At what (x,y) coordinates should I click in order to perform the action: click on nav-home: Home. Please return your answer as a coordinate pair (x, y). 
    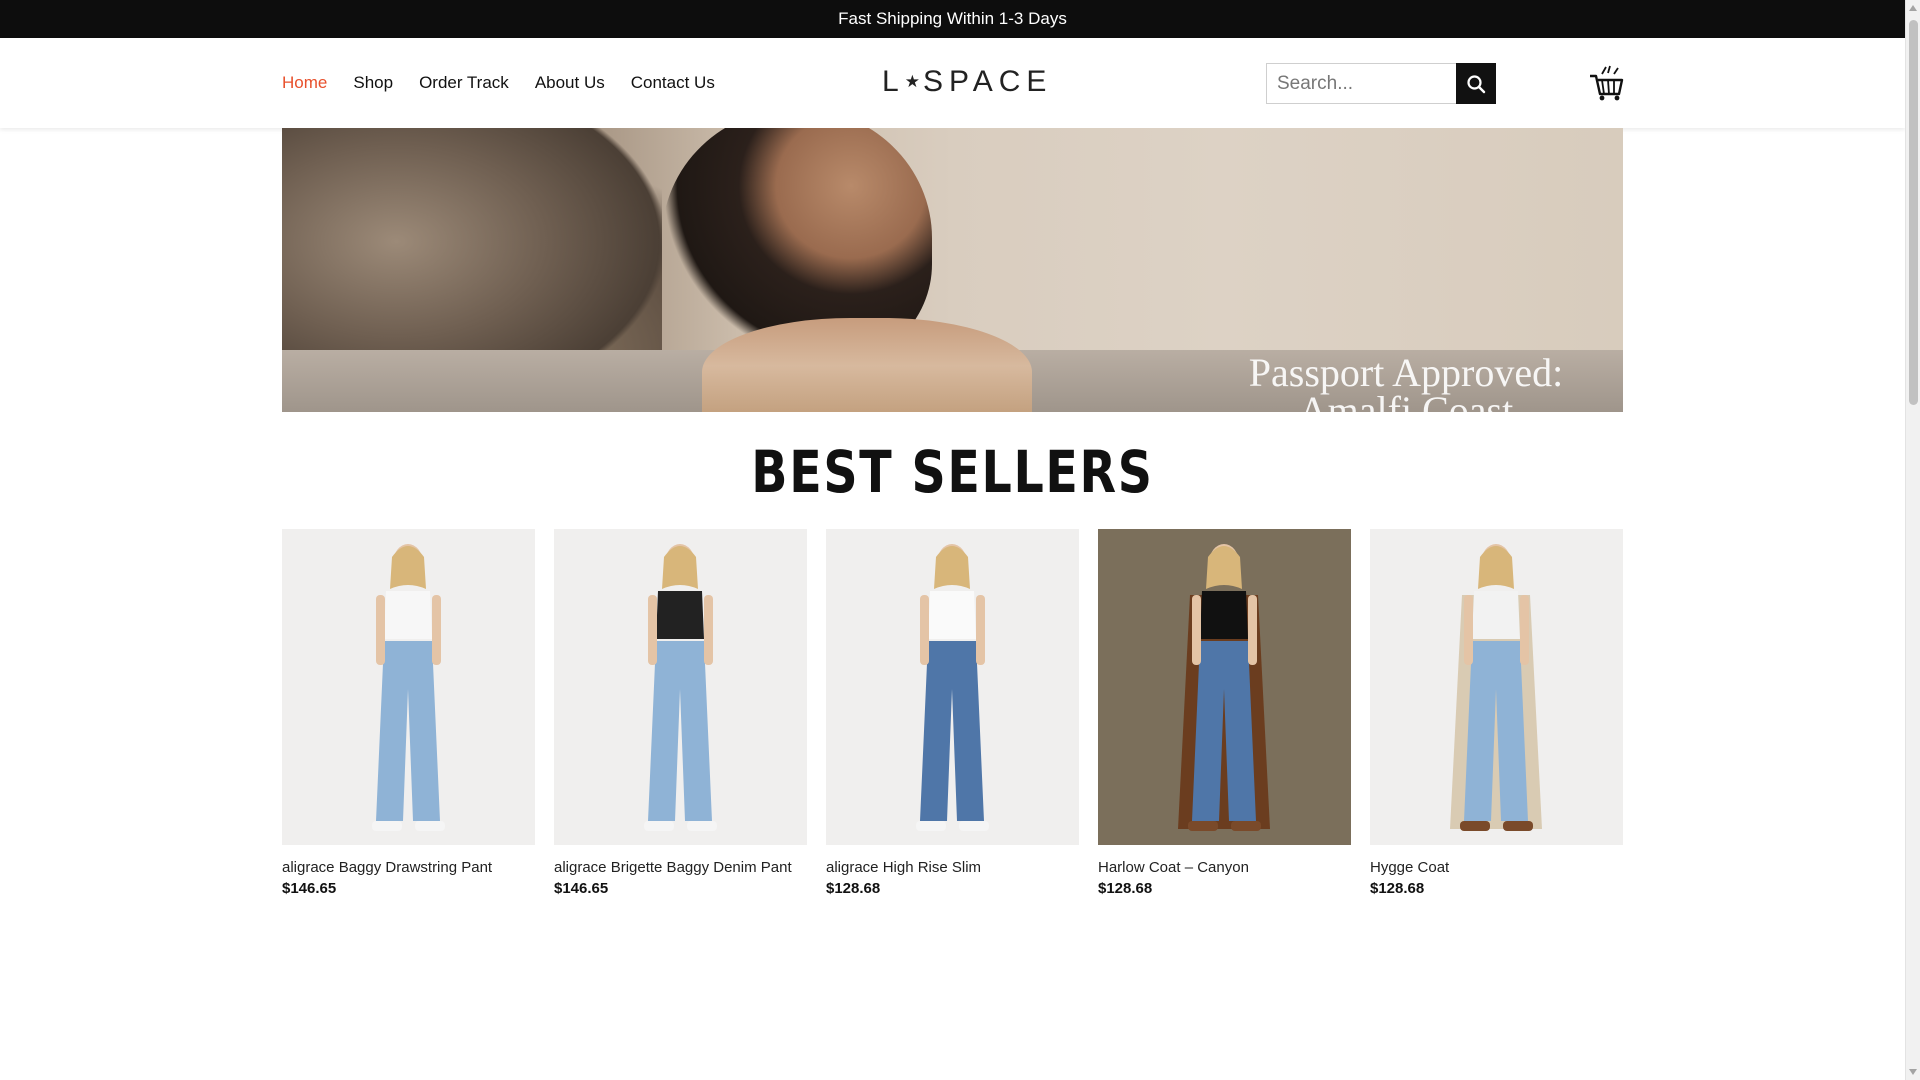
    Looking at the image, I should click on (304, 83).